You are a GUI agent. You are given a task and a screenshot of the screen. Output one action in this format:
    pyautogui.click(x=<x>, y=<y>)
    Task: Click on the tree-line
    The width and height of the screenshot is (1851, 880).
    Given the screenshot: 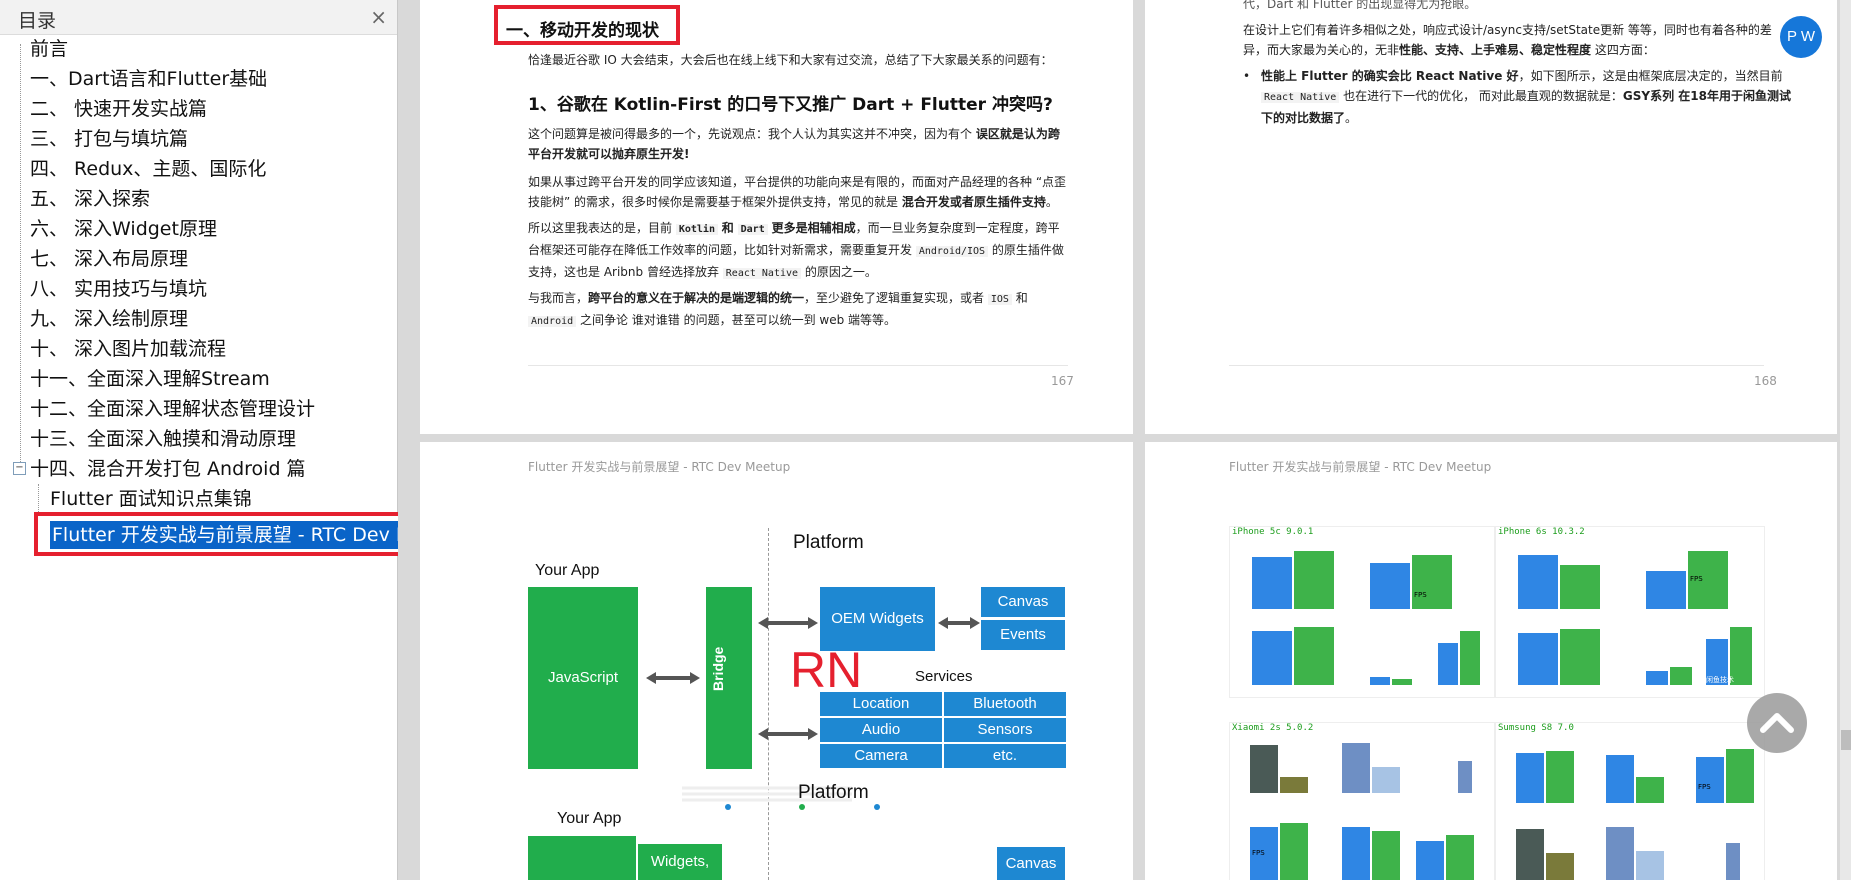 What is the action you would take?
    pyautogui.click(x=20, y=259)
    